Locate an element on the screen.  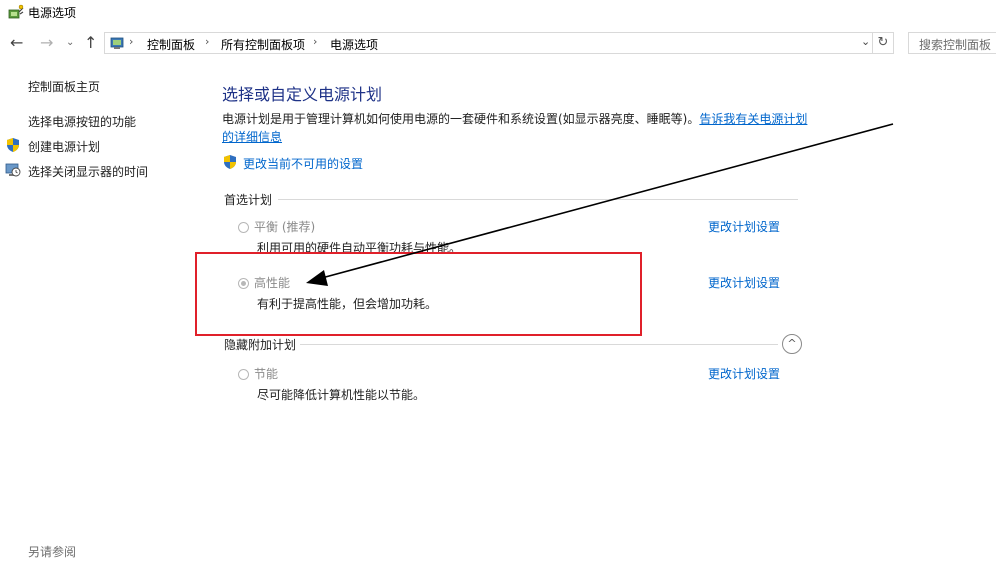
plan-radio-power-saver is located at coordinates (243, 374).